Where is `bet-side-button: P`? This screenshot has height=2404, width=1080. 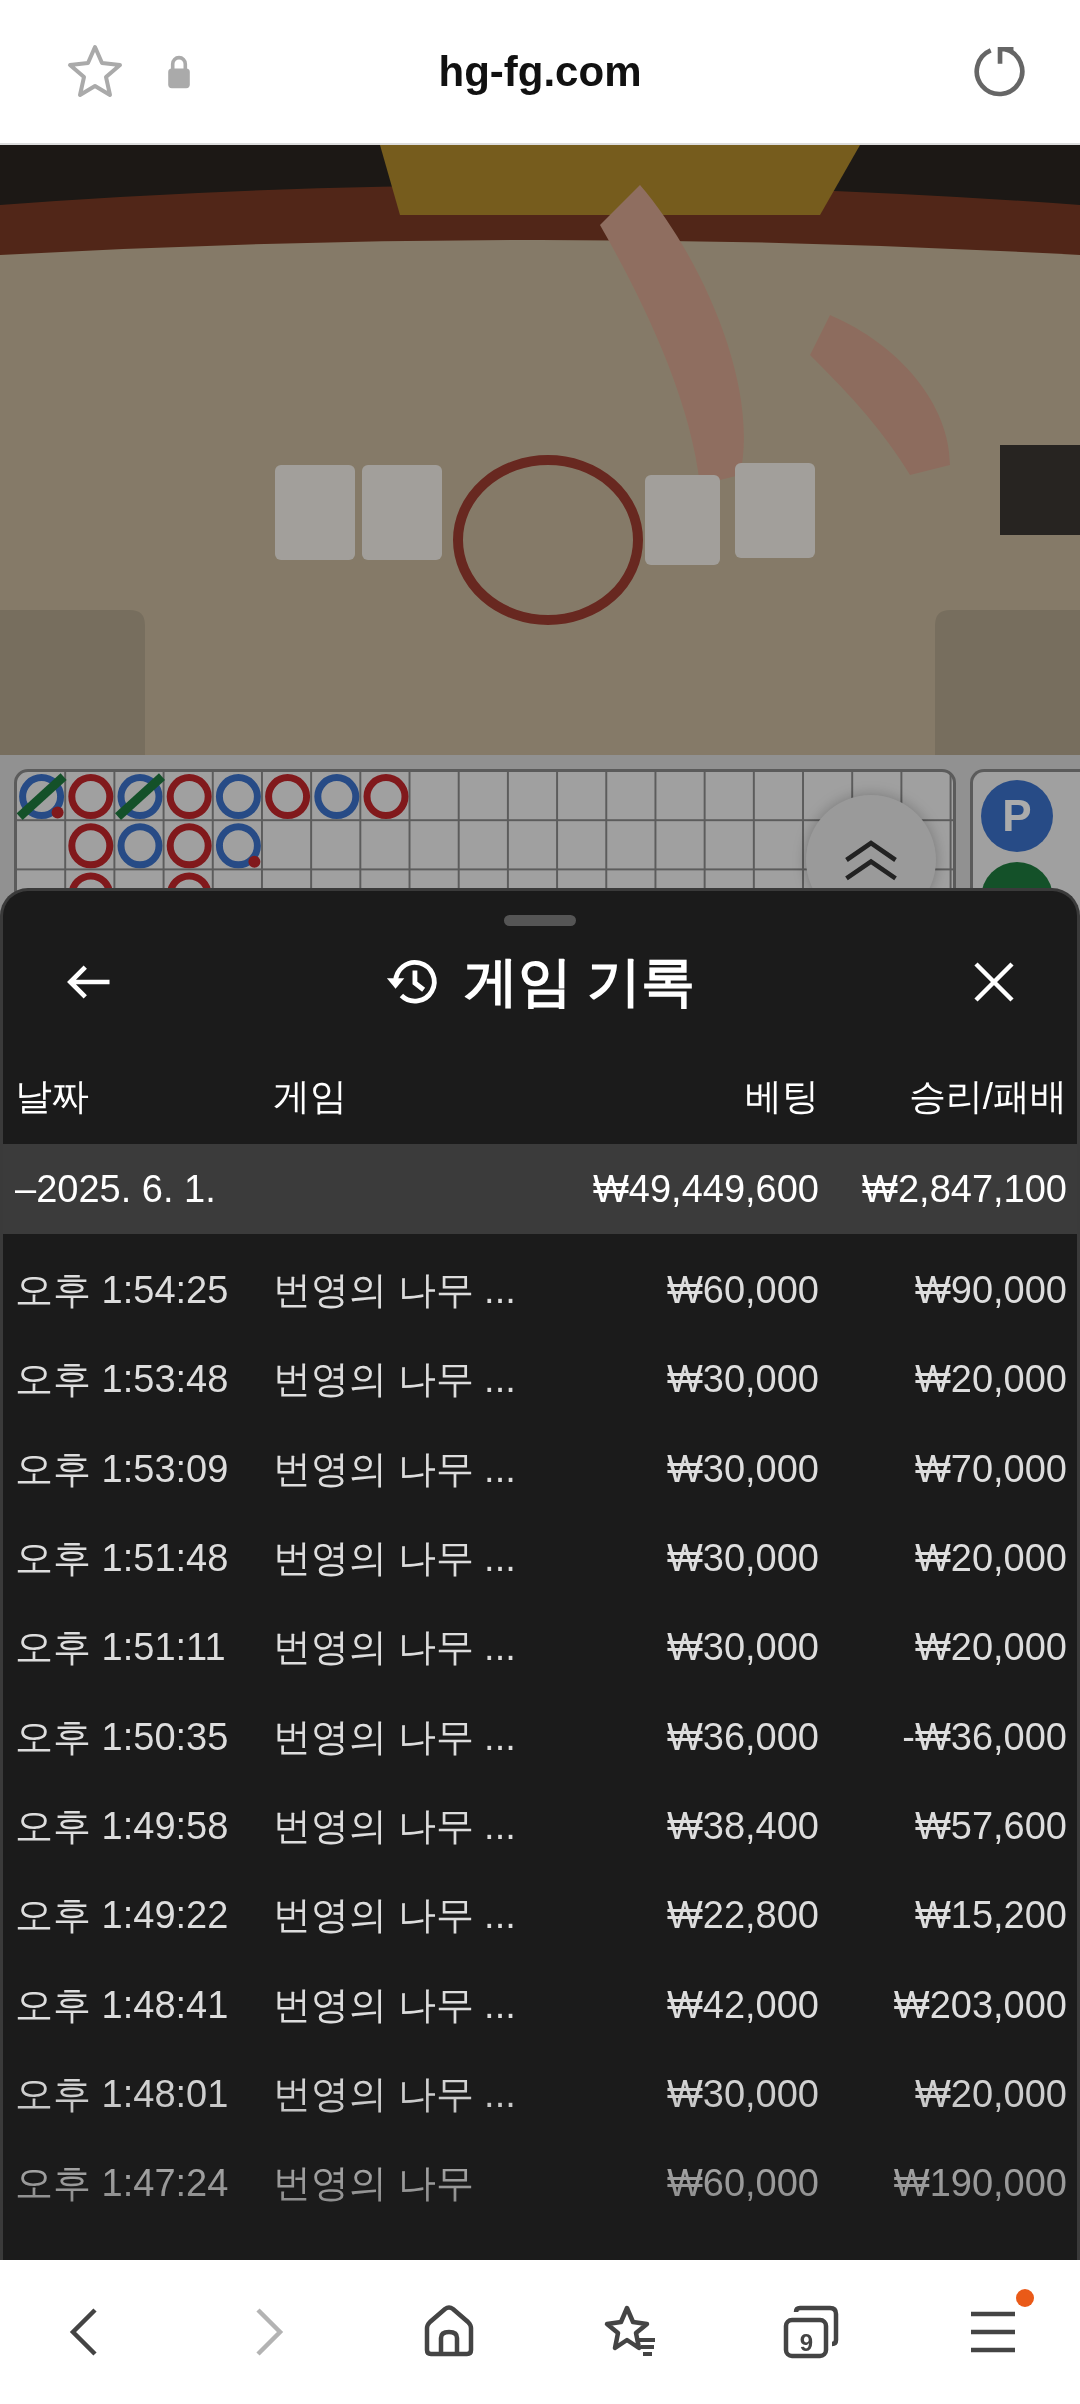
bet-side-button: P is located at coordinates (1017, 816).